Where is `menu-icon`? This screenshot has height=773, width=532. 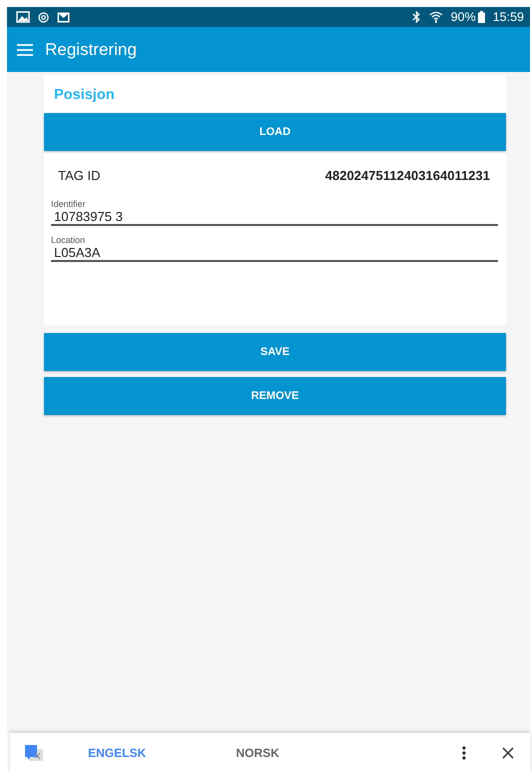 menu-icon is located at coordinates (25, 50).